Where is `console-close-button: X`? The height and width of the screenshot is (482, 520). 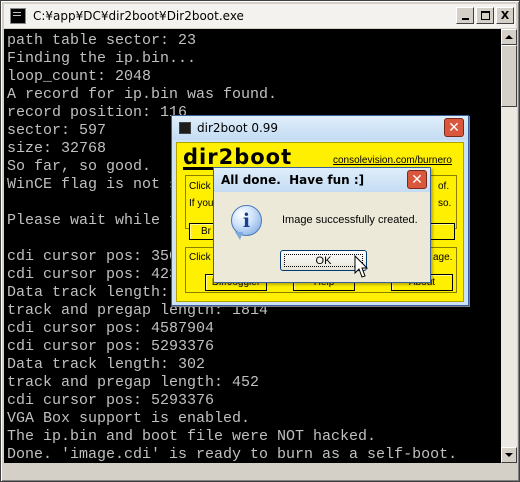
console-close-button: X is located at coordinates (505, 15).